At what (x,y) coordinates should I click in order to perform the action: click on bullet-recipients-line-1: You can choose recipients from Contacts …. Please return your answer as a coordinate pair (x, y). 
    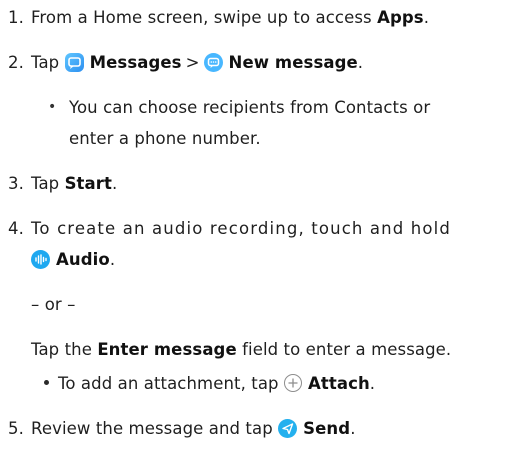
    Looking at the image, I should click on (250, 107).